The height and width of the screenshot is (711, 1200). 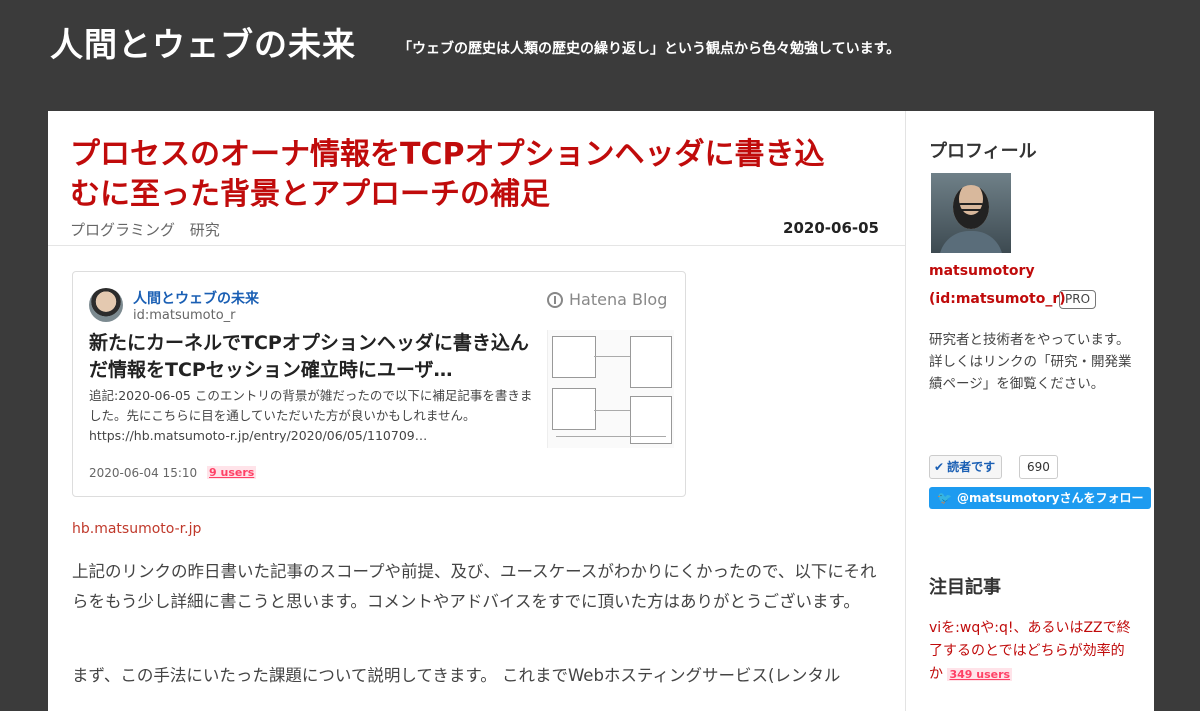 I want to click on featured-bookmark-users-badge: 349 users, so click(x=980, y=674).